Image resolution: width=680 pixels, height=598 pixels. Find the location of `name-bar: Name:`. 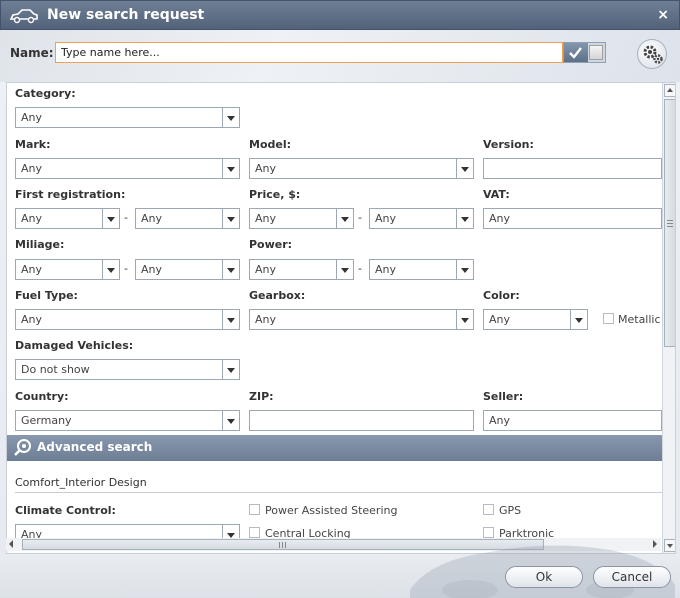

name-bar: Name: is located at coordinates (340, 56).